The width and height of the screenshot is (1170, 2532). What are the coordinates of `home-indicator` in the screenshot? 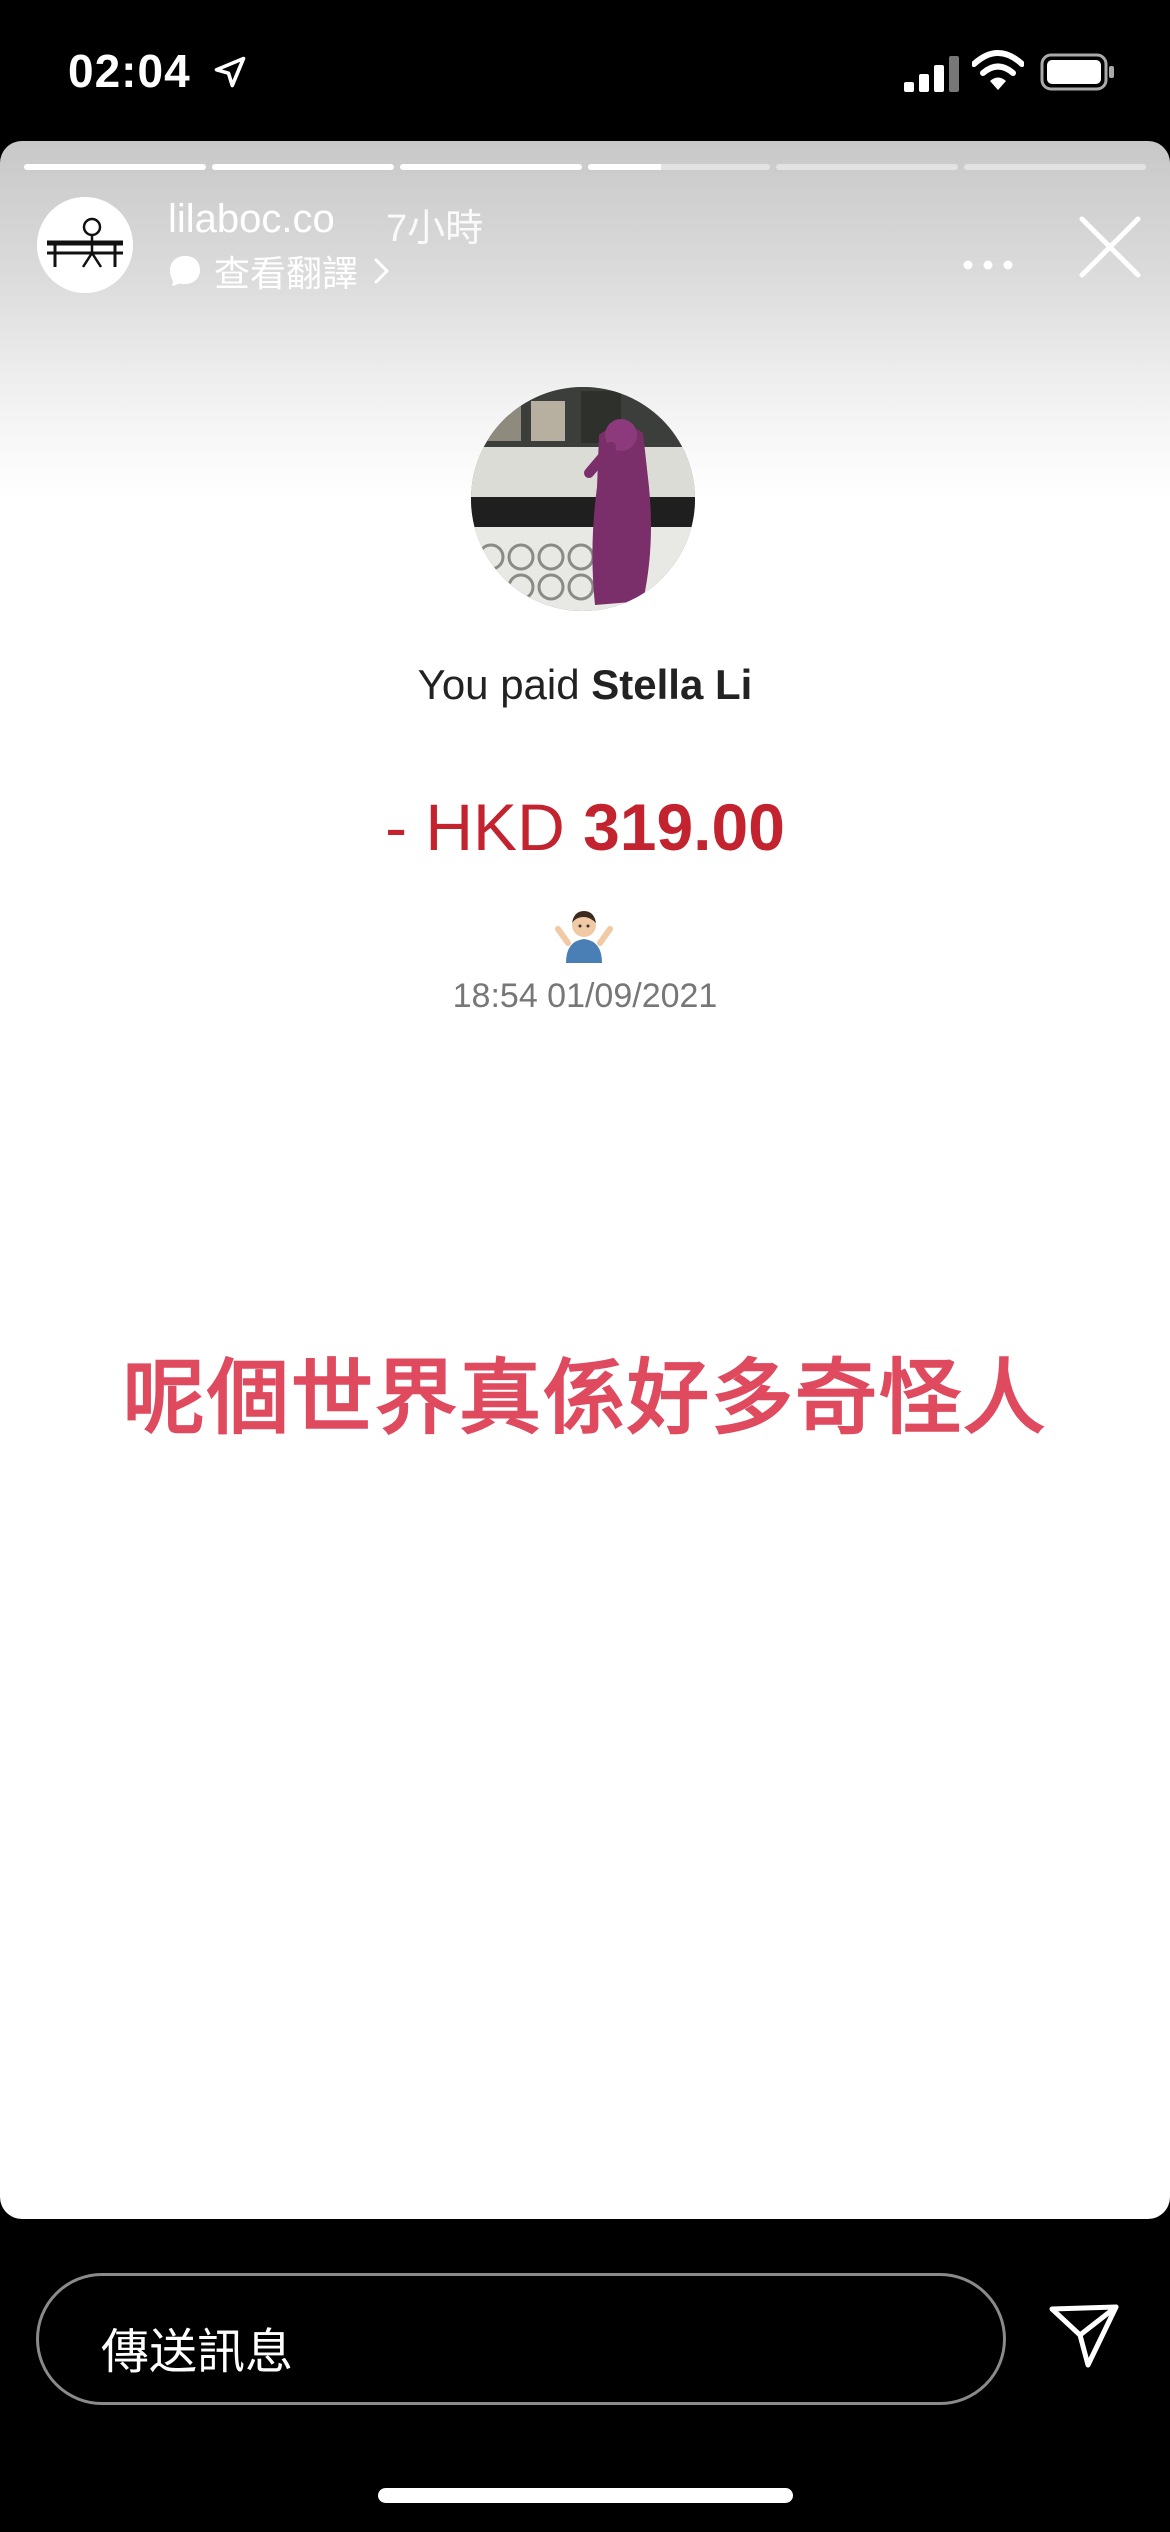 It's located at (585, 2495).